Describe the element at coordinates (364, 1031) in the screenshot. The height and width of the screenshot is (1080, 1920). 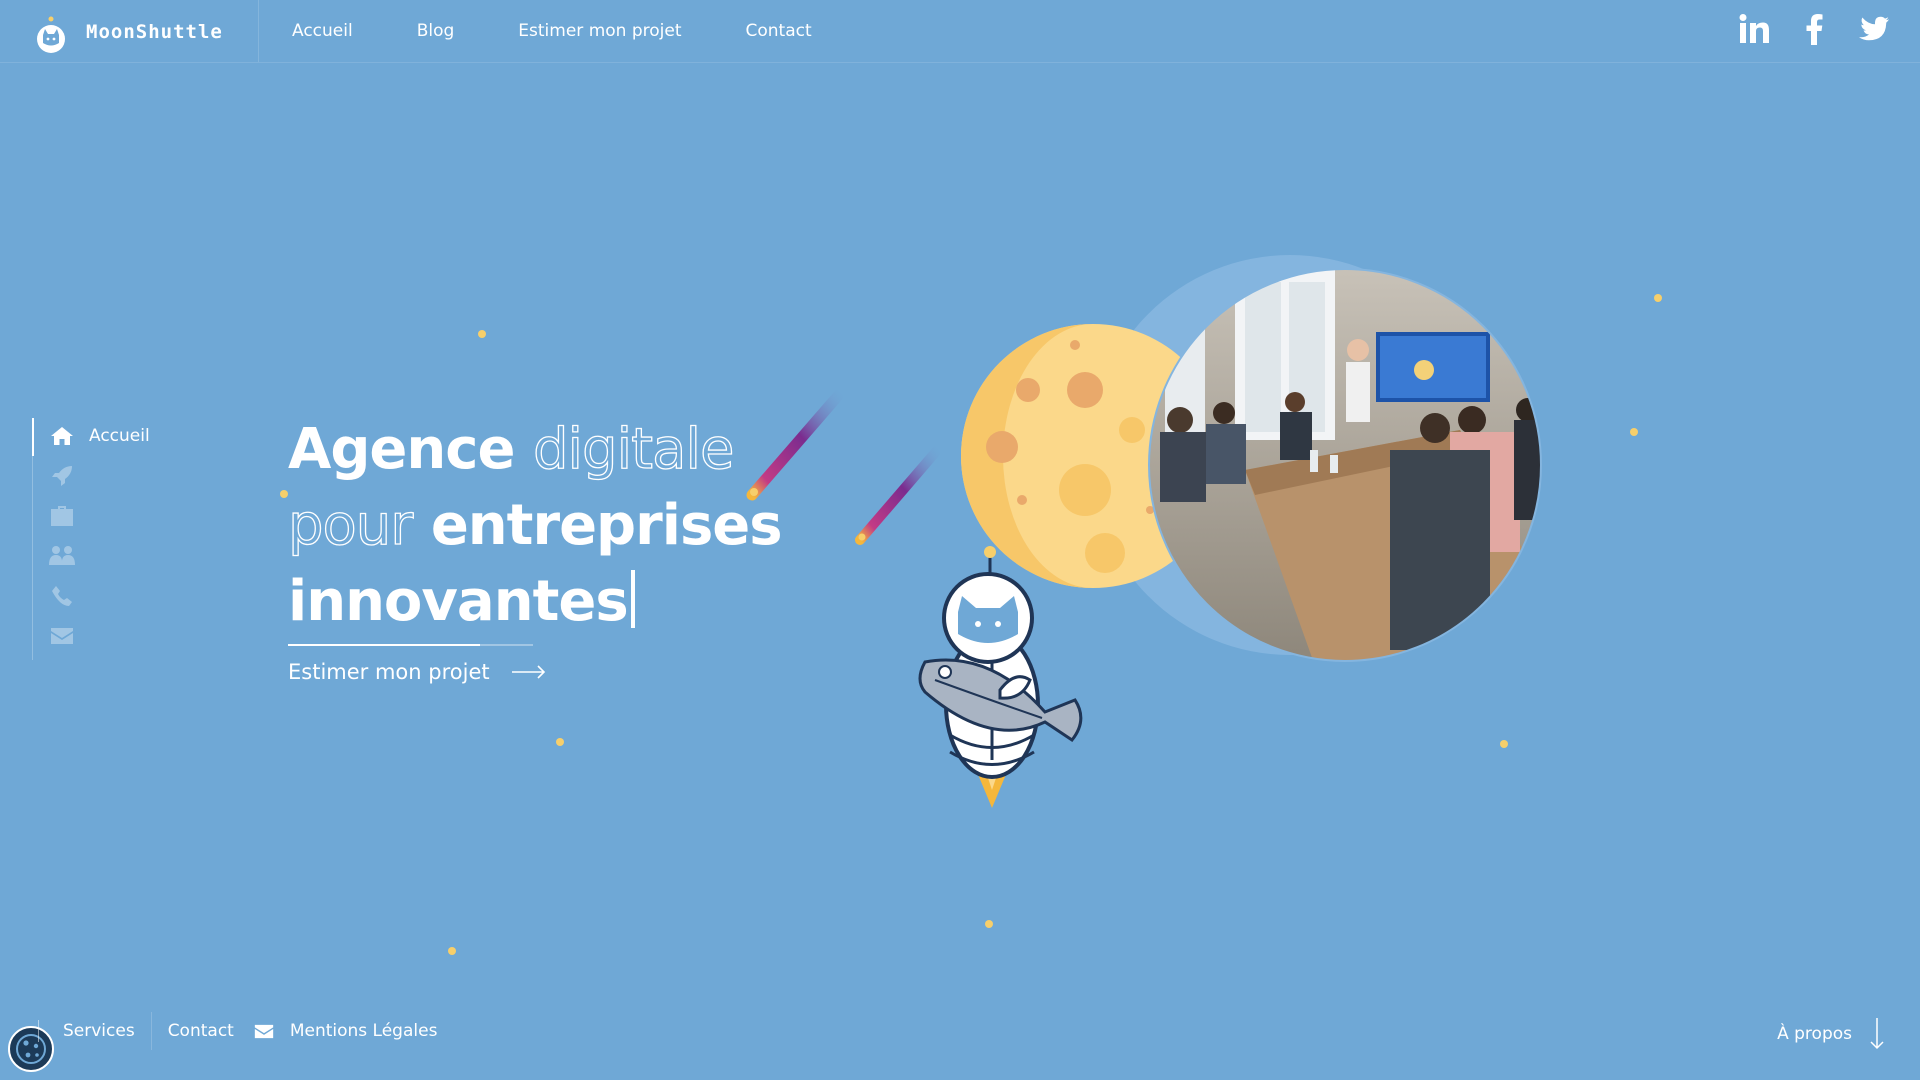
I see `footer-link-legal: Mentions Légales` at that location.